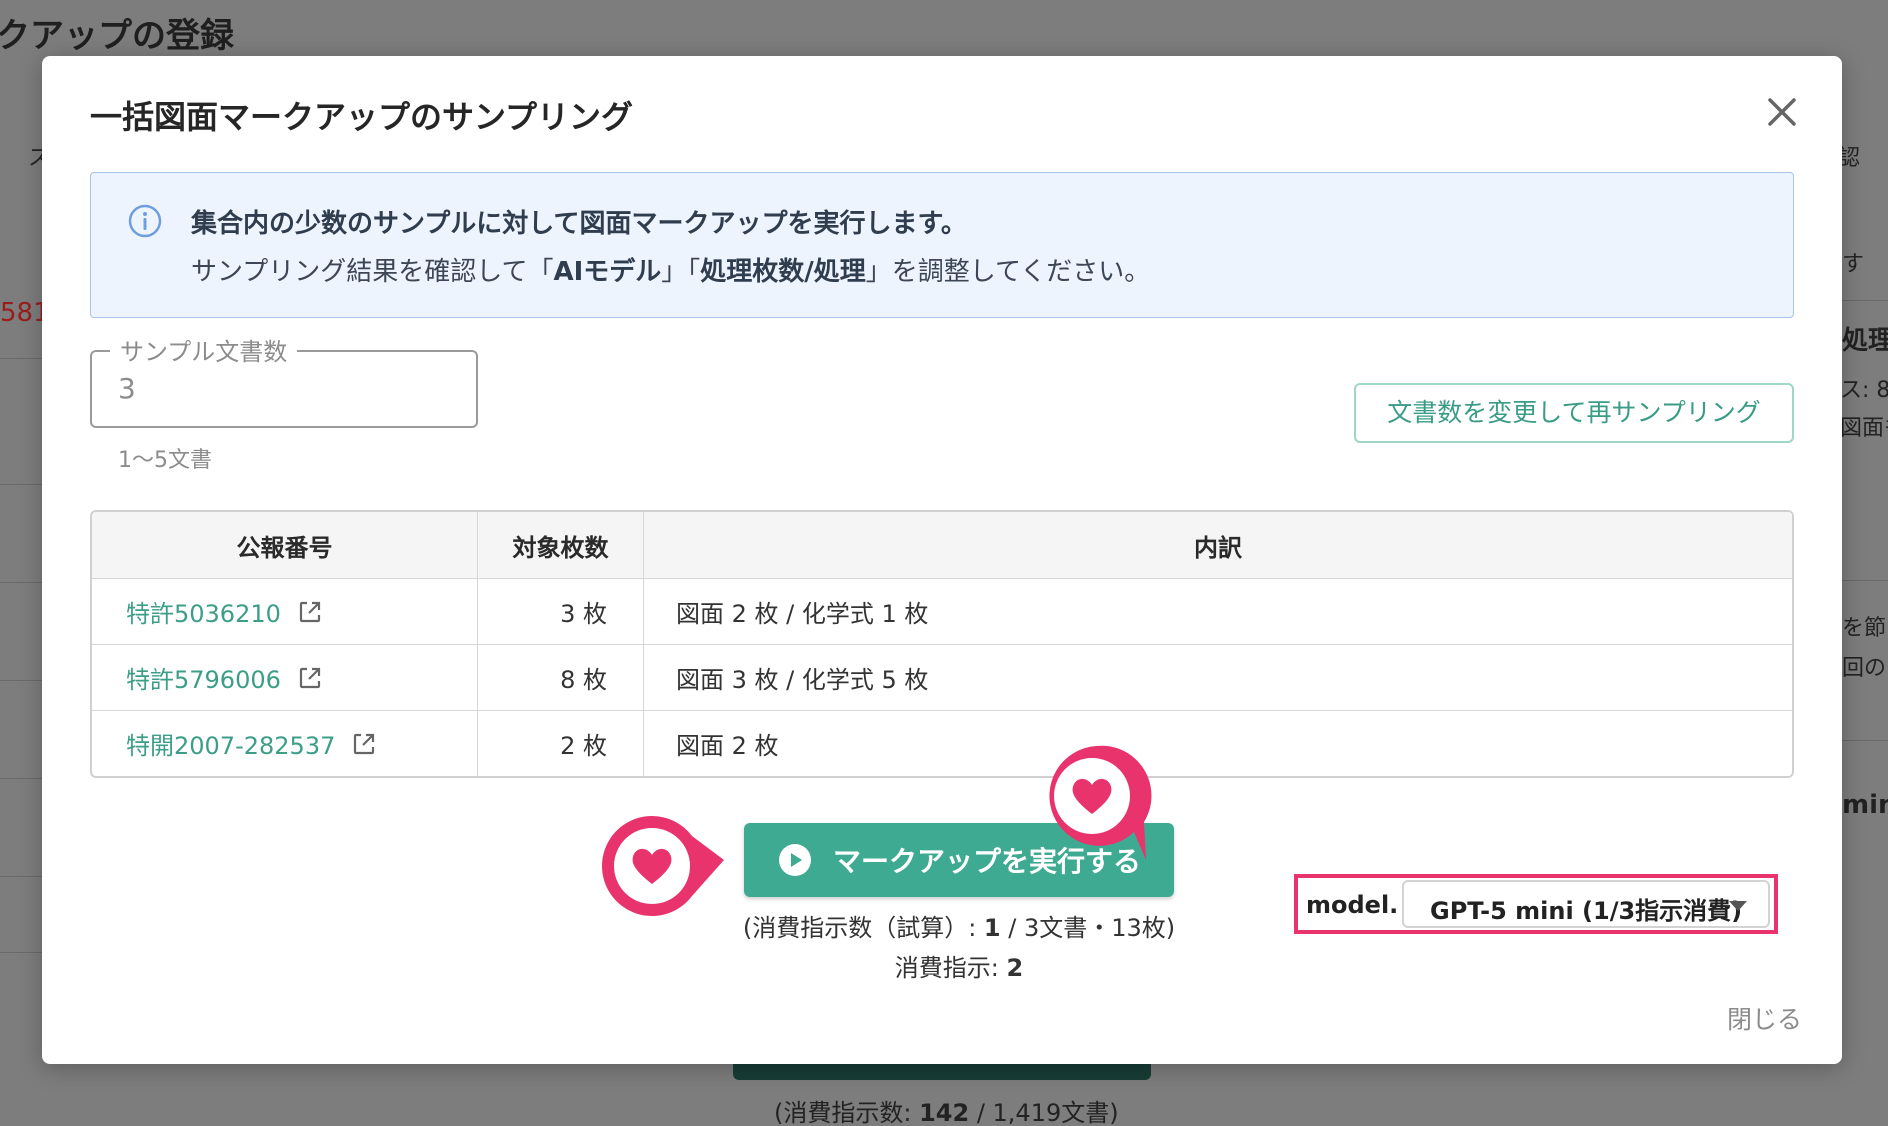 The image size is (1888, 1126). Describe the element at coordinates (117, 36) in the screenshot. I see `background-page-title: クアップの登録` at that location.